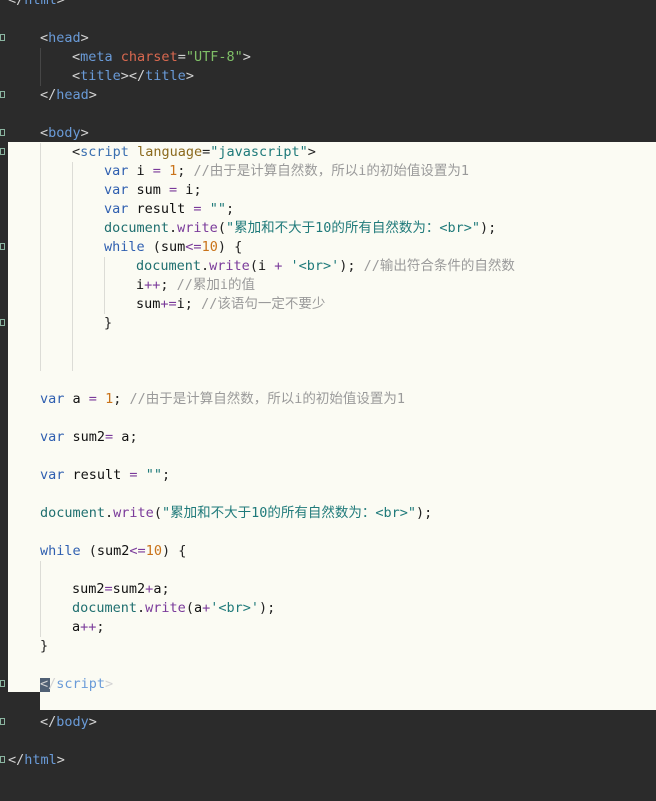  What do you see at coordinates (328, 133) in the screenshot?
I see `code-line: <body>` at bounding box center [328, 133].